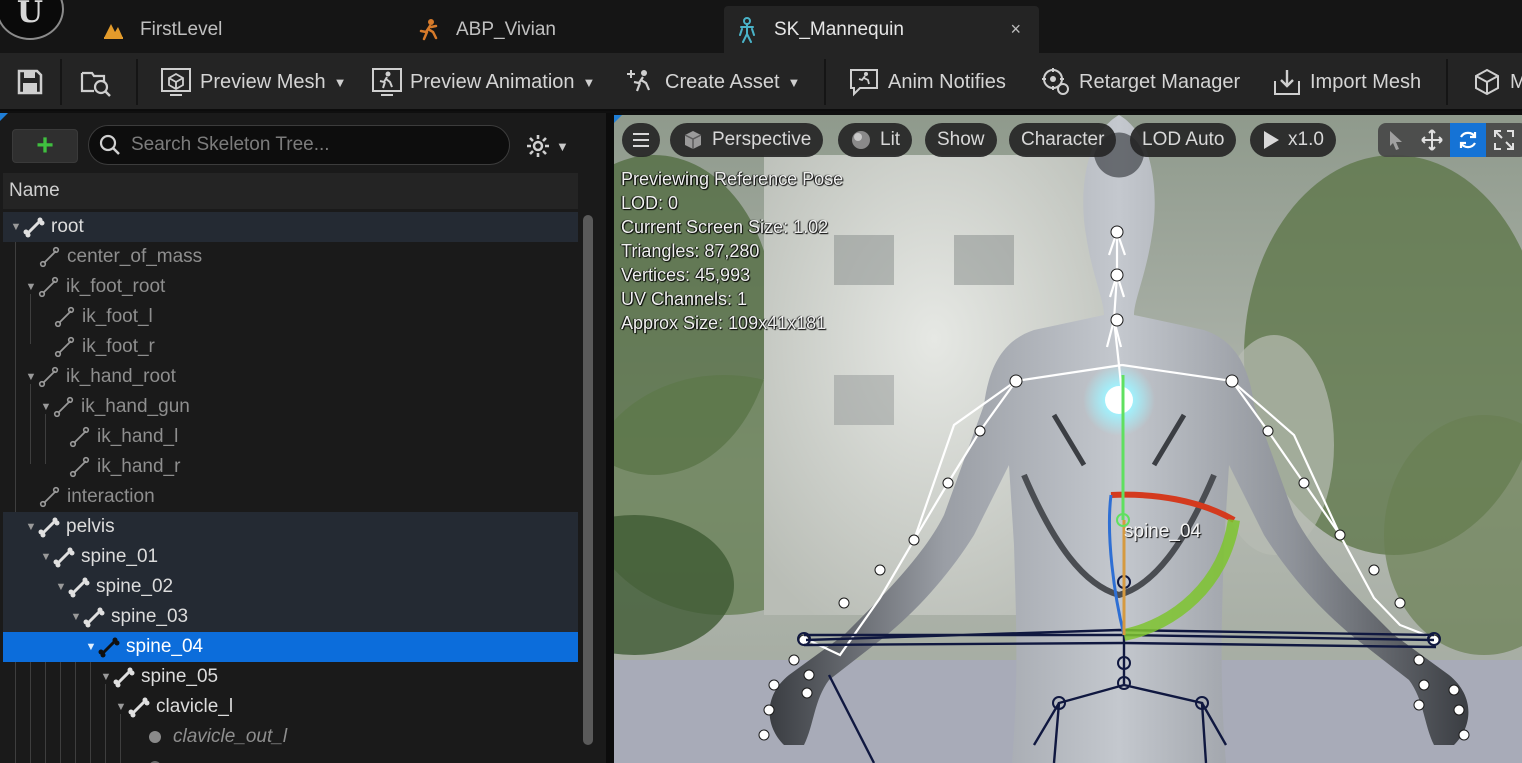  What do you see at coordinates (554, 146) in the screenshot?
I see `tree-settings-button: ▼` at bounding box center [554, 146].